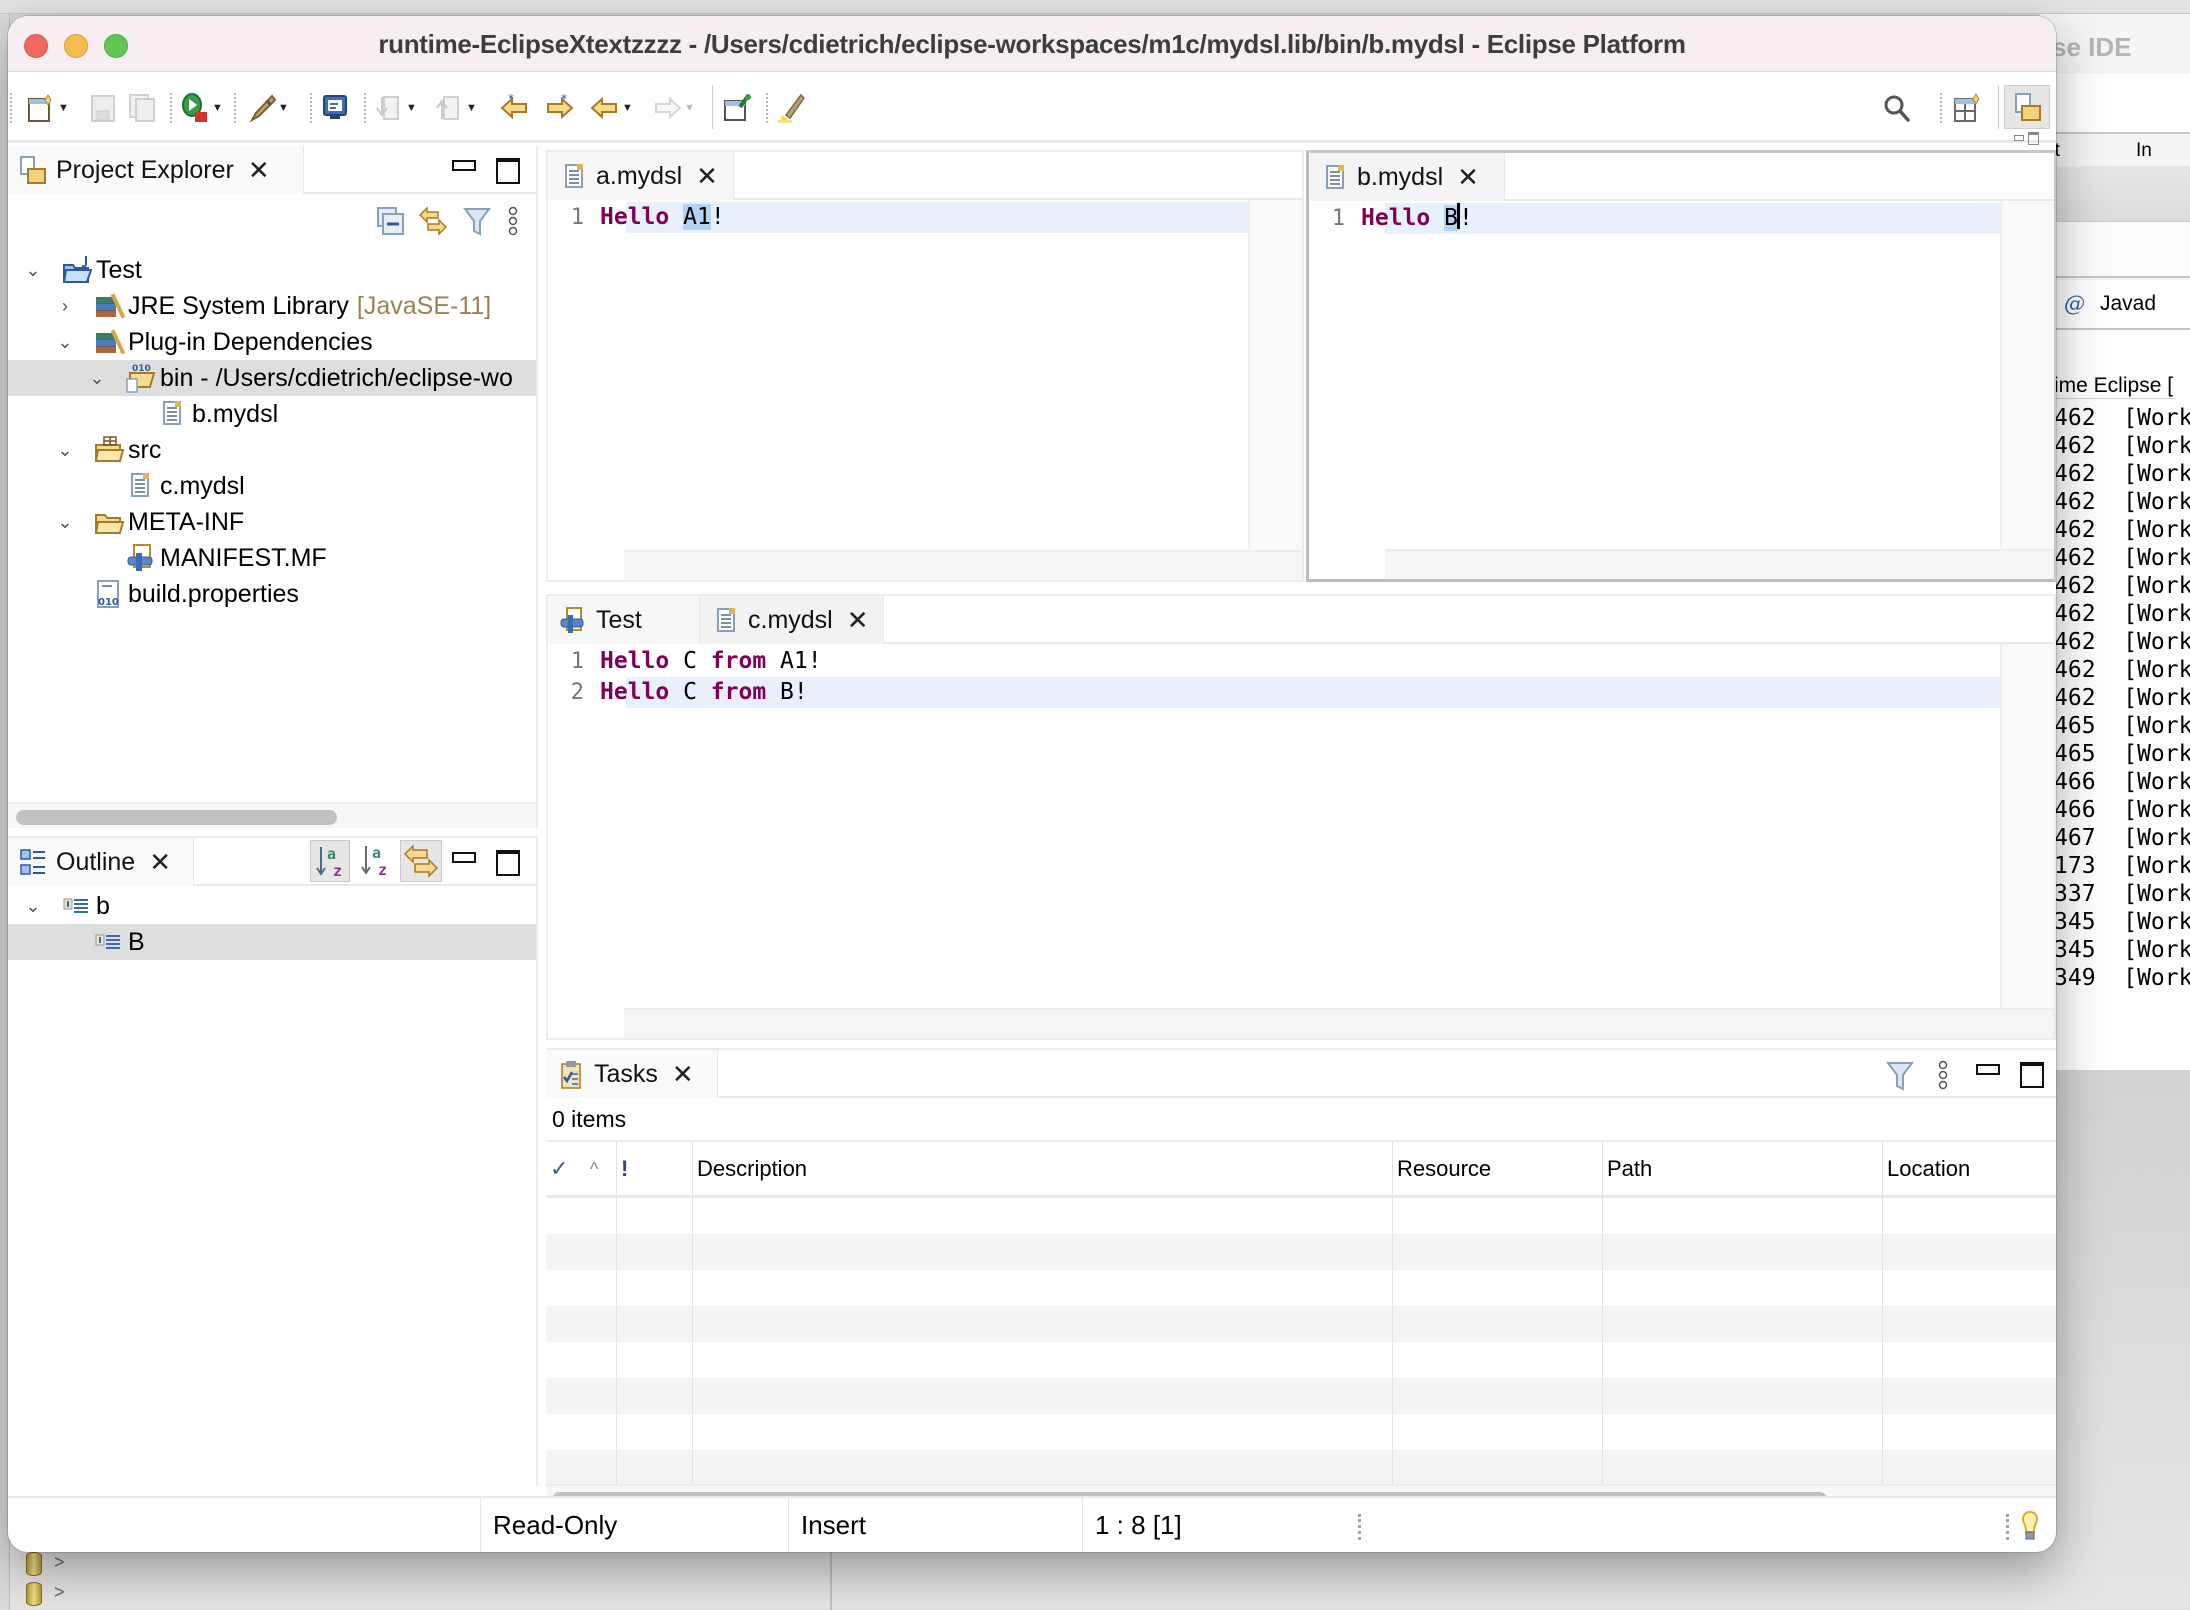  Describe the element at coordinates (272, 450) in the screenshot. I see `tree-item-src: ⌄ src` at that location.